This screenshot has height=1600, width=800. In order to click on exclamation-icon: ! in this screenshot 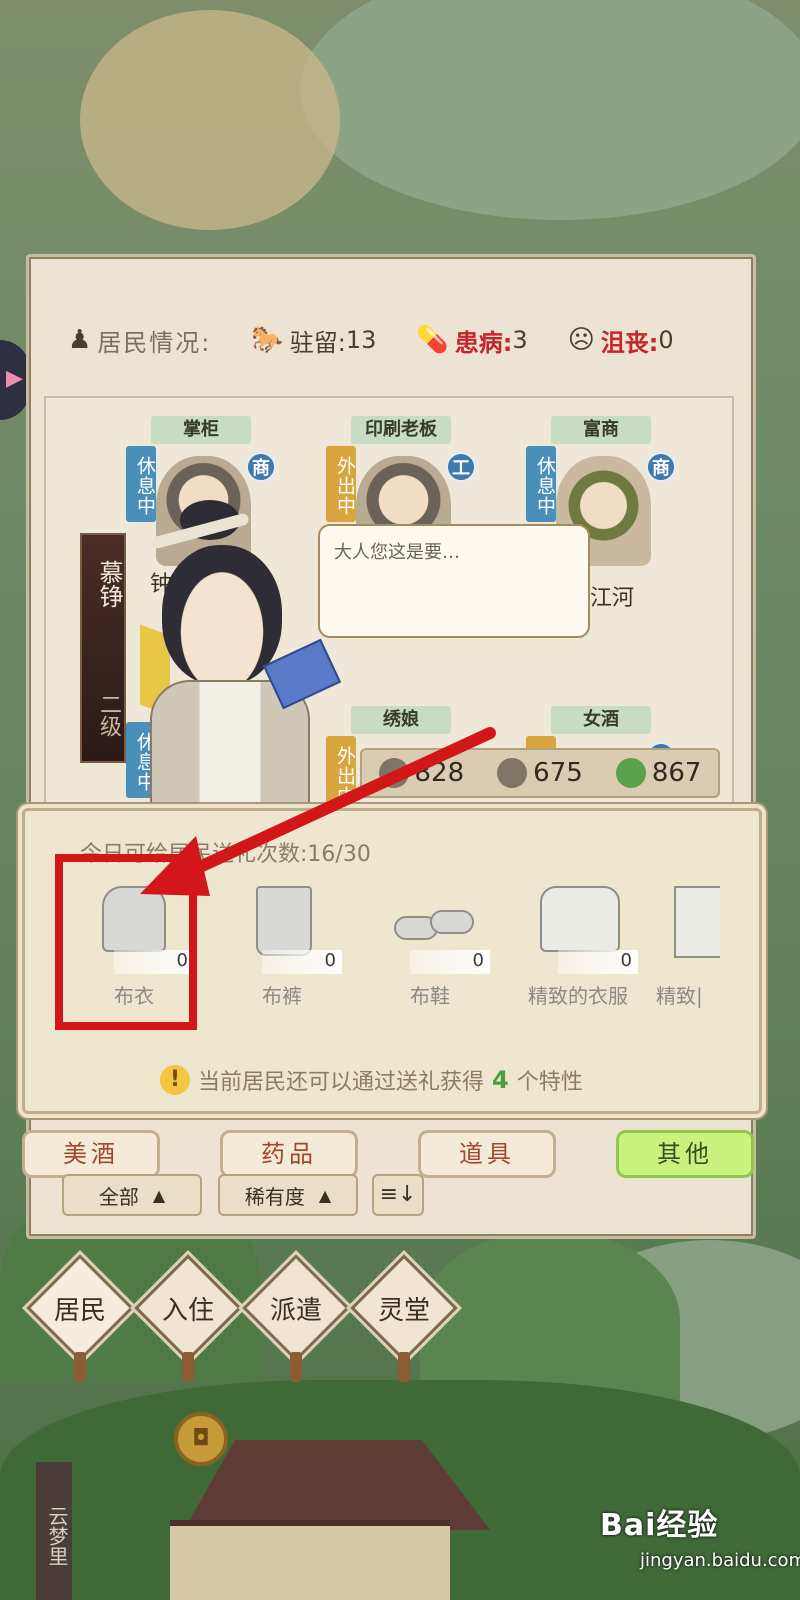, I will do `click(175, 1080)`.